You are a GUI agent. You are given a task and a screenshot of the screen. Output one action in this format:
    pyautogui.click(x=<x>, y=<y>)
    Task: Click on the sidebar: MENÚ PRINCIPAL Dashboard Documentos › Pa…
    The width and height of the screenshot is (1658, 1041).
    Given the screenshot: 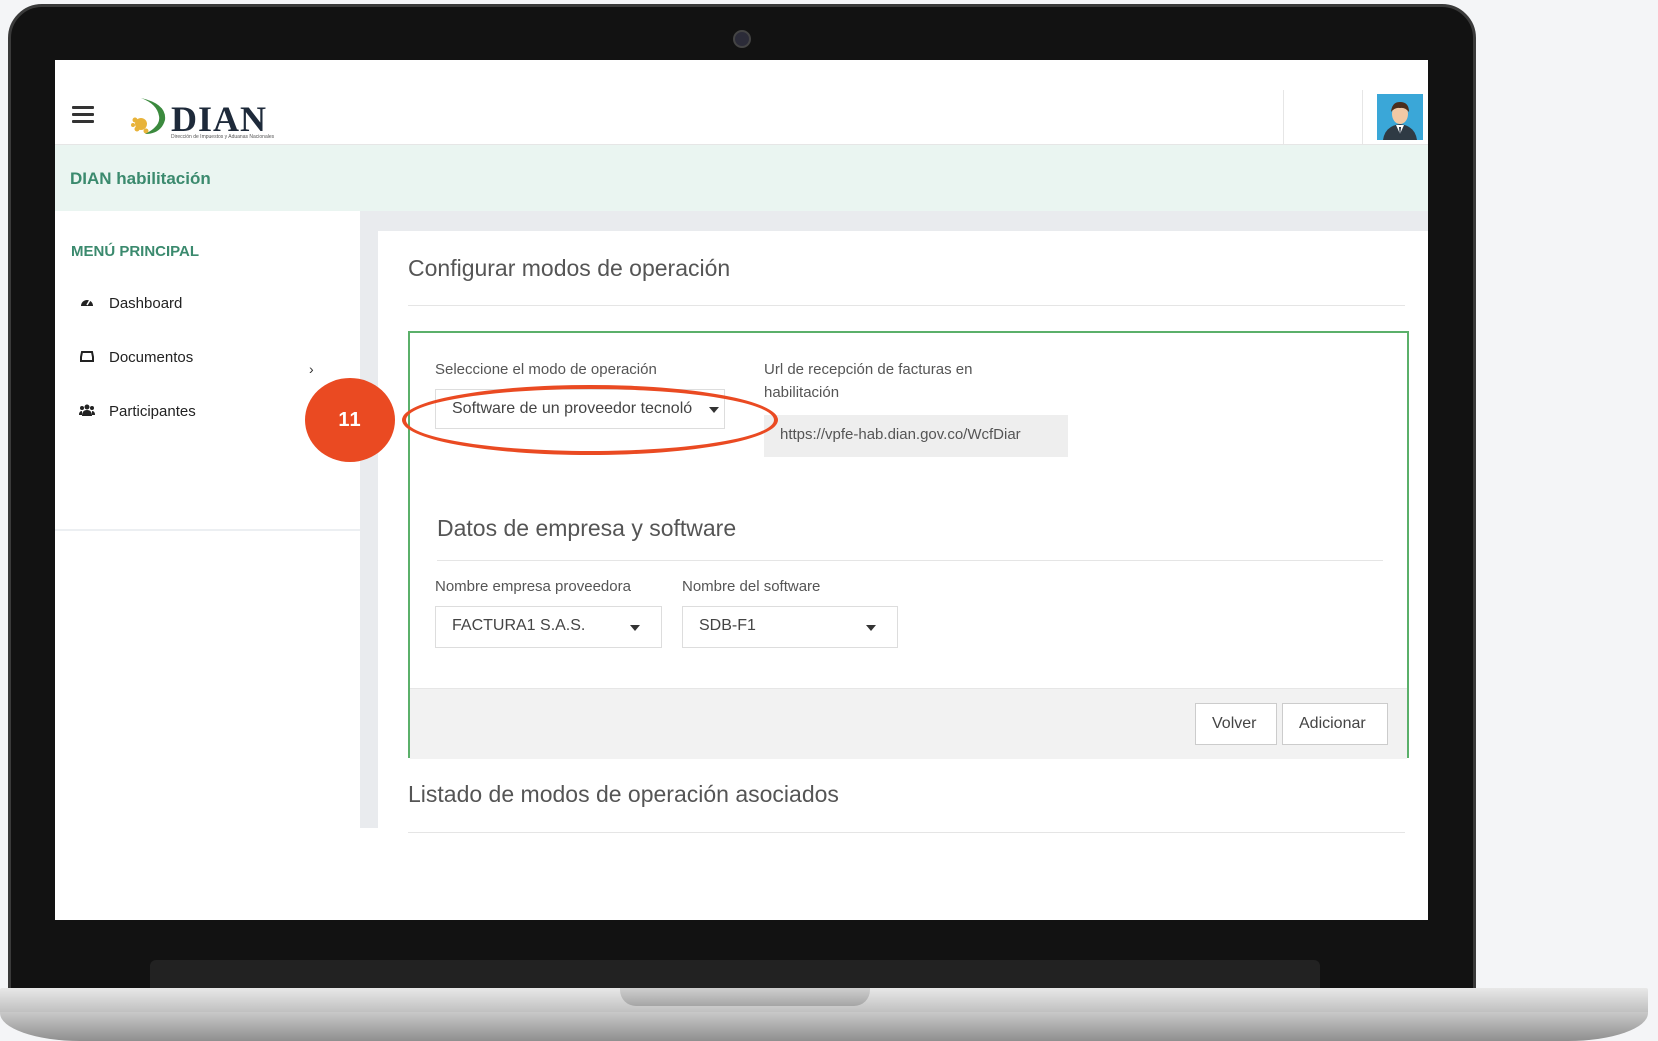 What is the action you would take?
    pyautogui.click(x=207, y=565)
    